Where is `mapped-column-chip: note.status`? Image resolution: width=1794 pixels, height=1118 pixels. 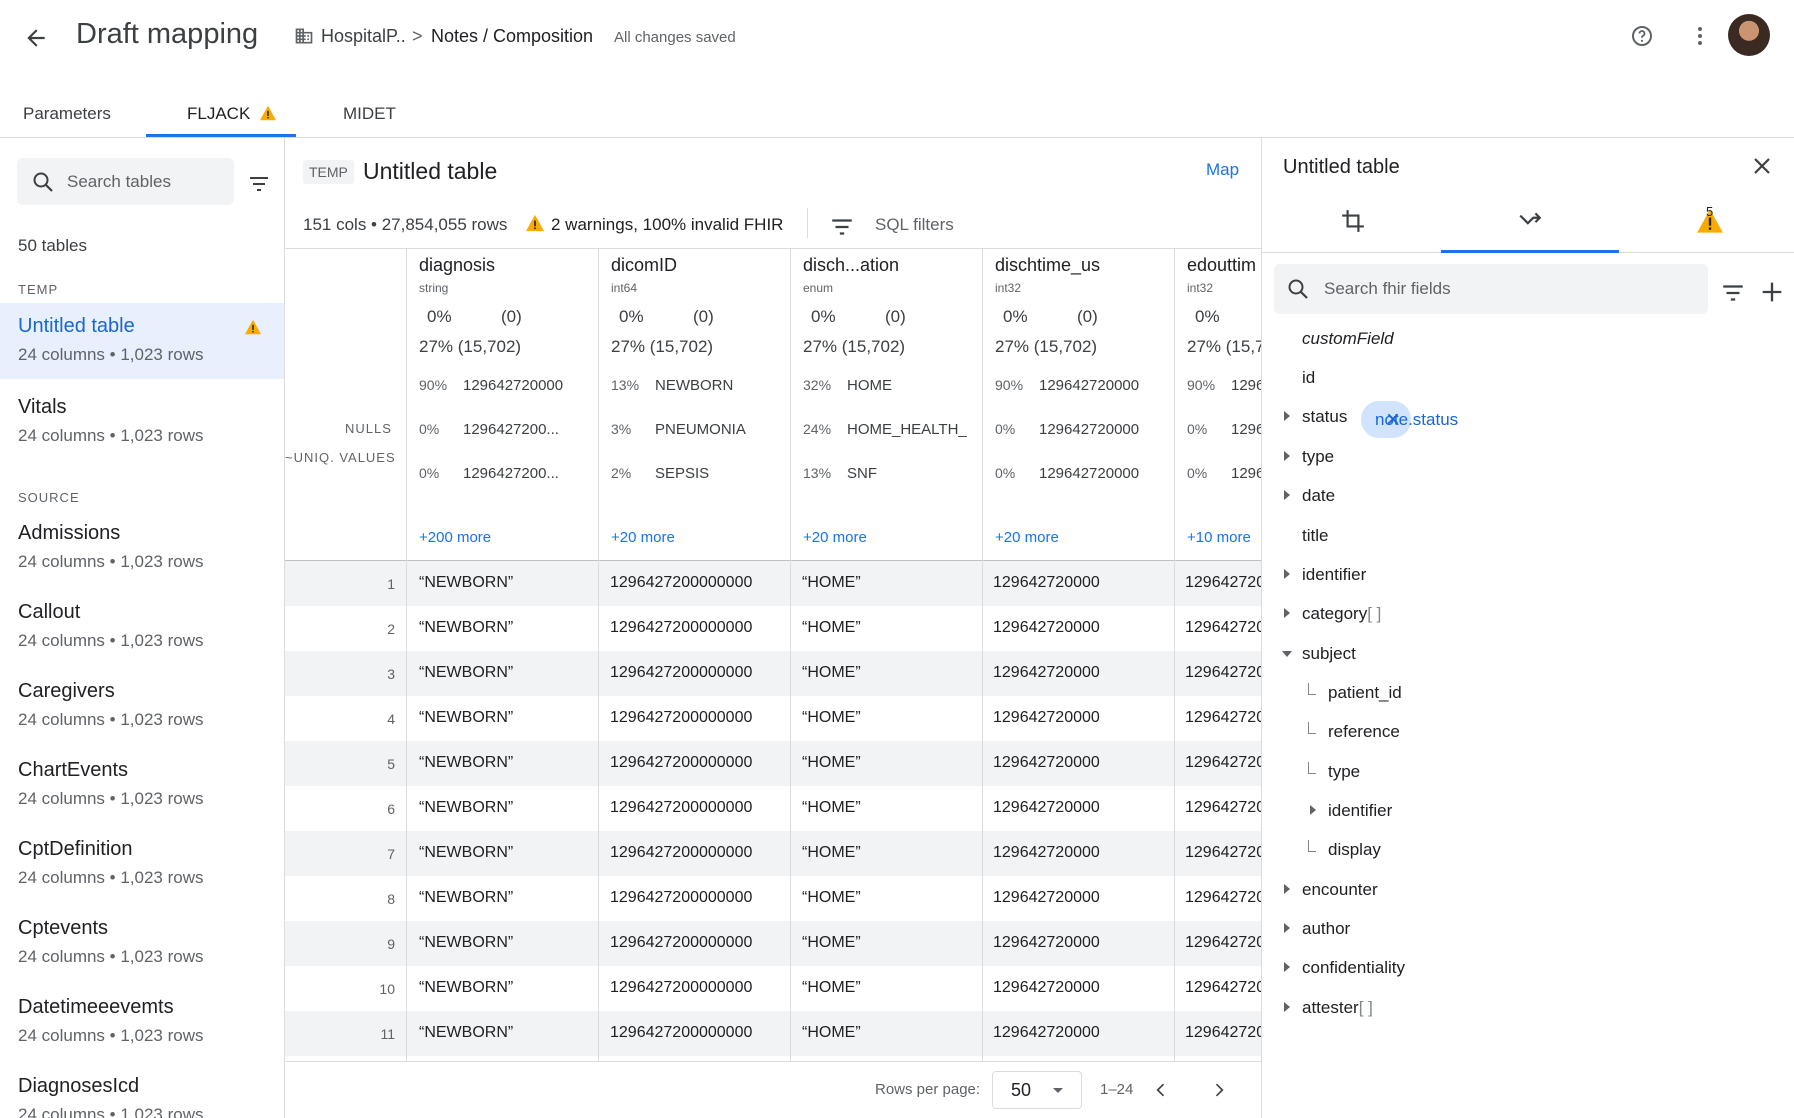 mapped-column-chip: note.status is located at coordinates (1409, 419).